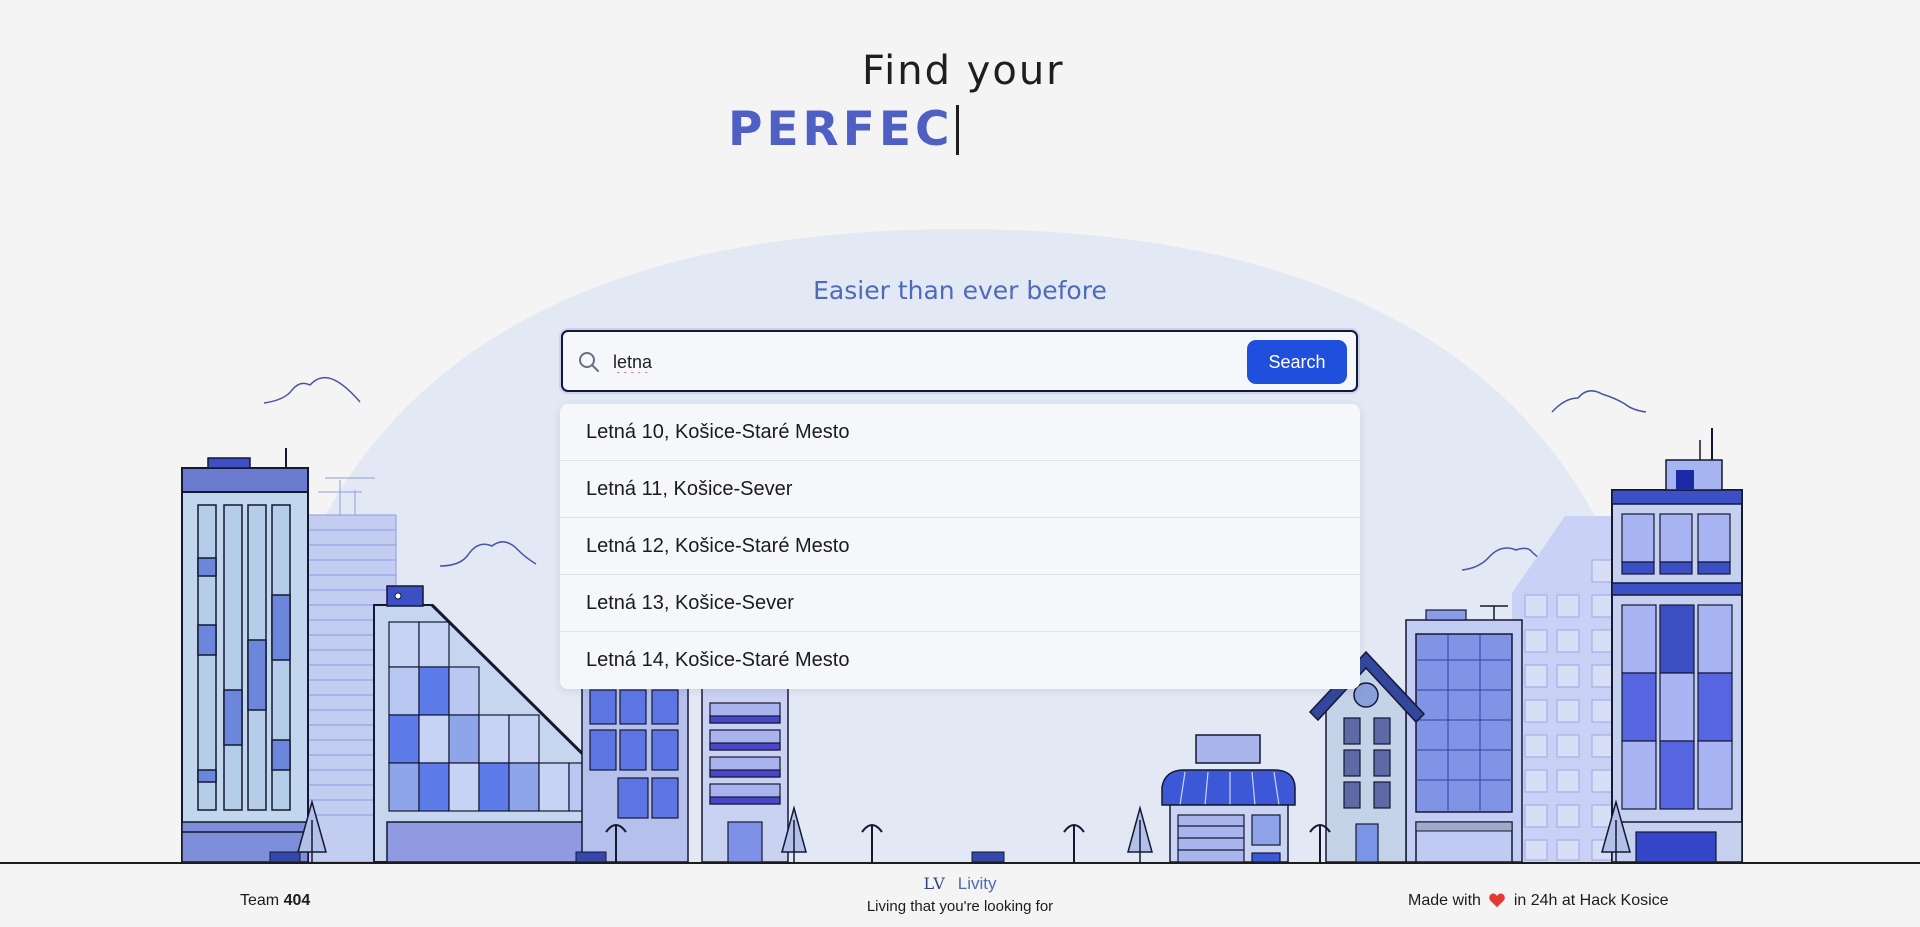 The width and height of the screenshot is (1920, 927). I want to click on heart-icon, so click(1497, 900).